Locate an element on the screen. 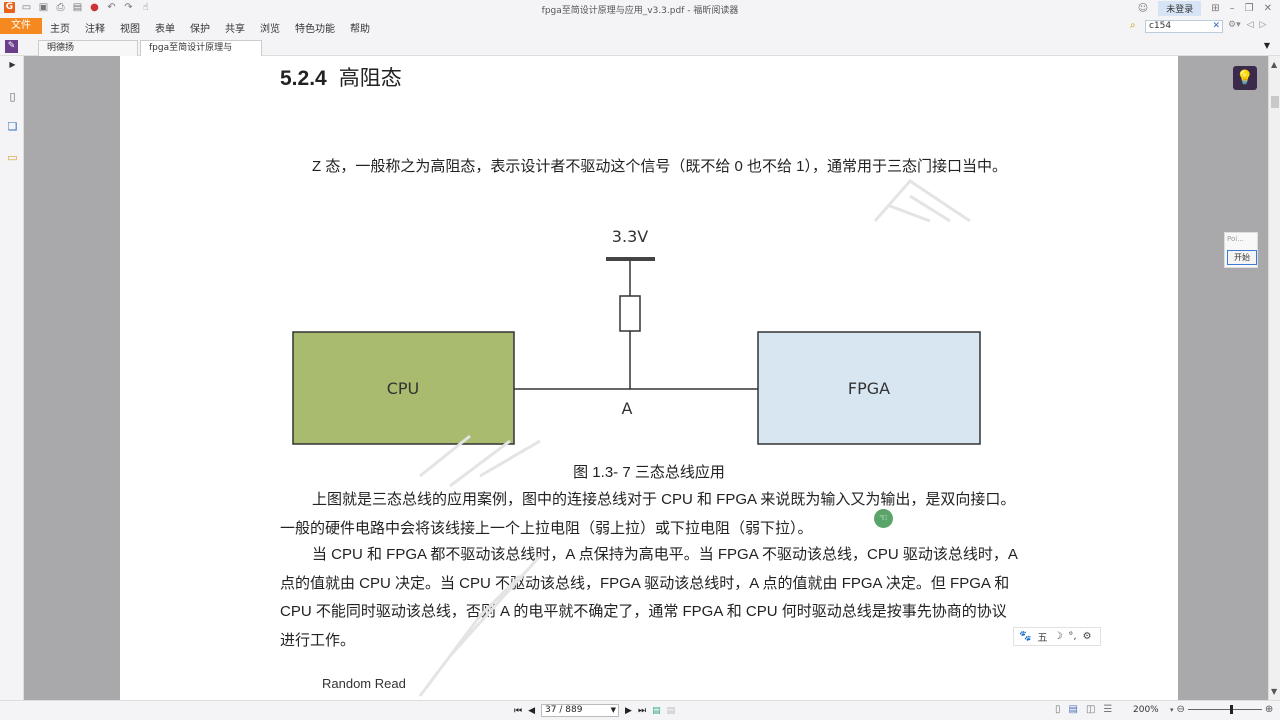 The width and height of the screenshot is (1280, 720). figure-caption: 图 1.3- 7 三态总线应用 is located at coordinates (649, 472).